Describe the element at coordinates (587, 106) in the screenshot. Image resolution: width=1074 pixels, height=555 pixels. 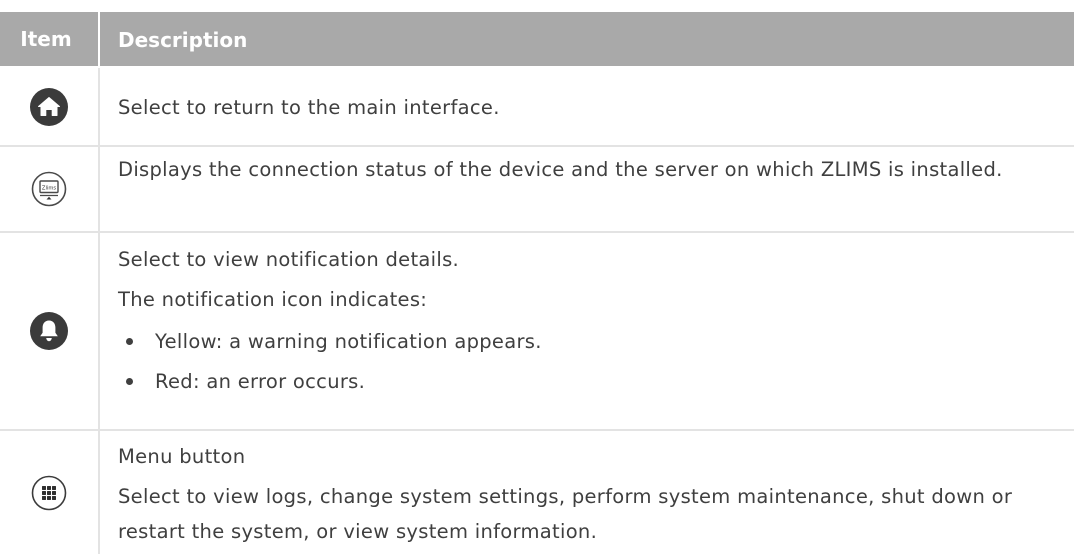
I see `description-cell: Select to return to the main interface.` at that location.